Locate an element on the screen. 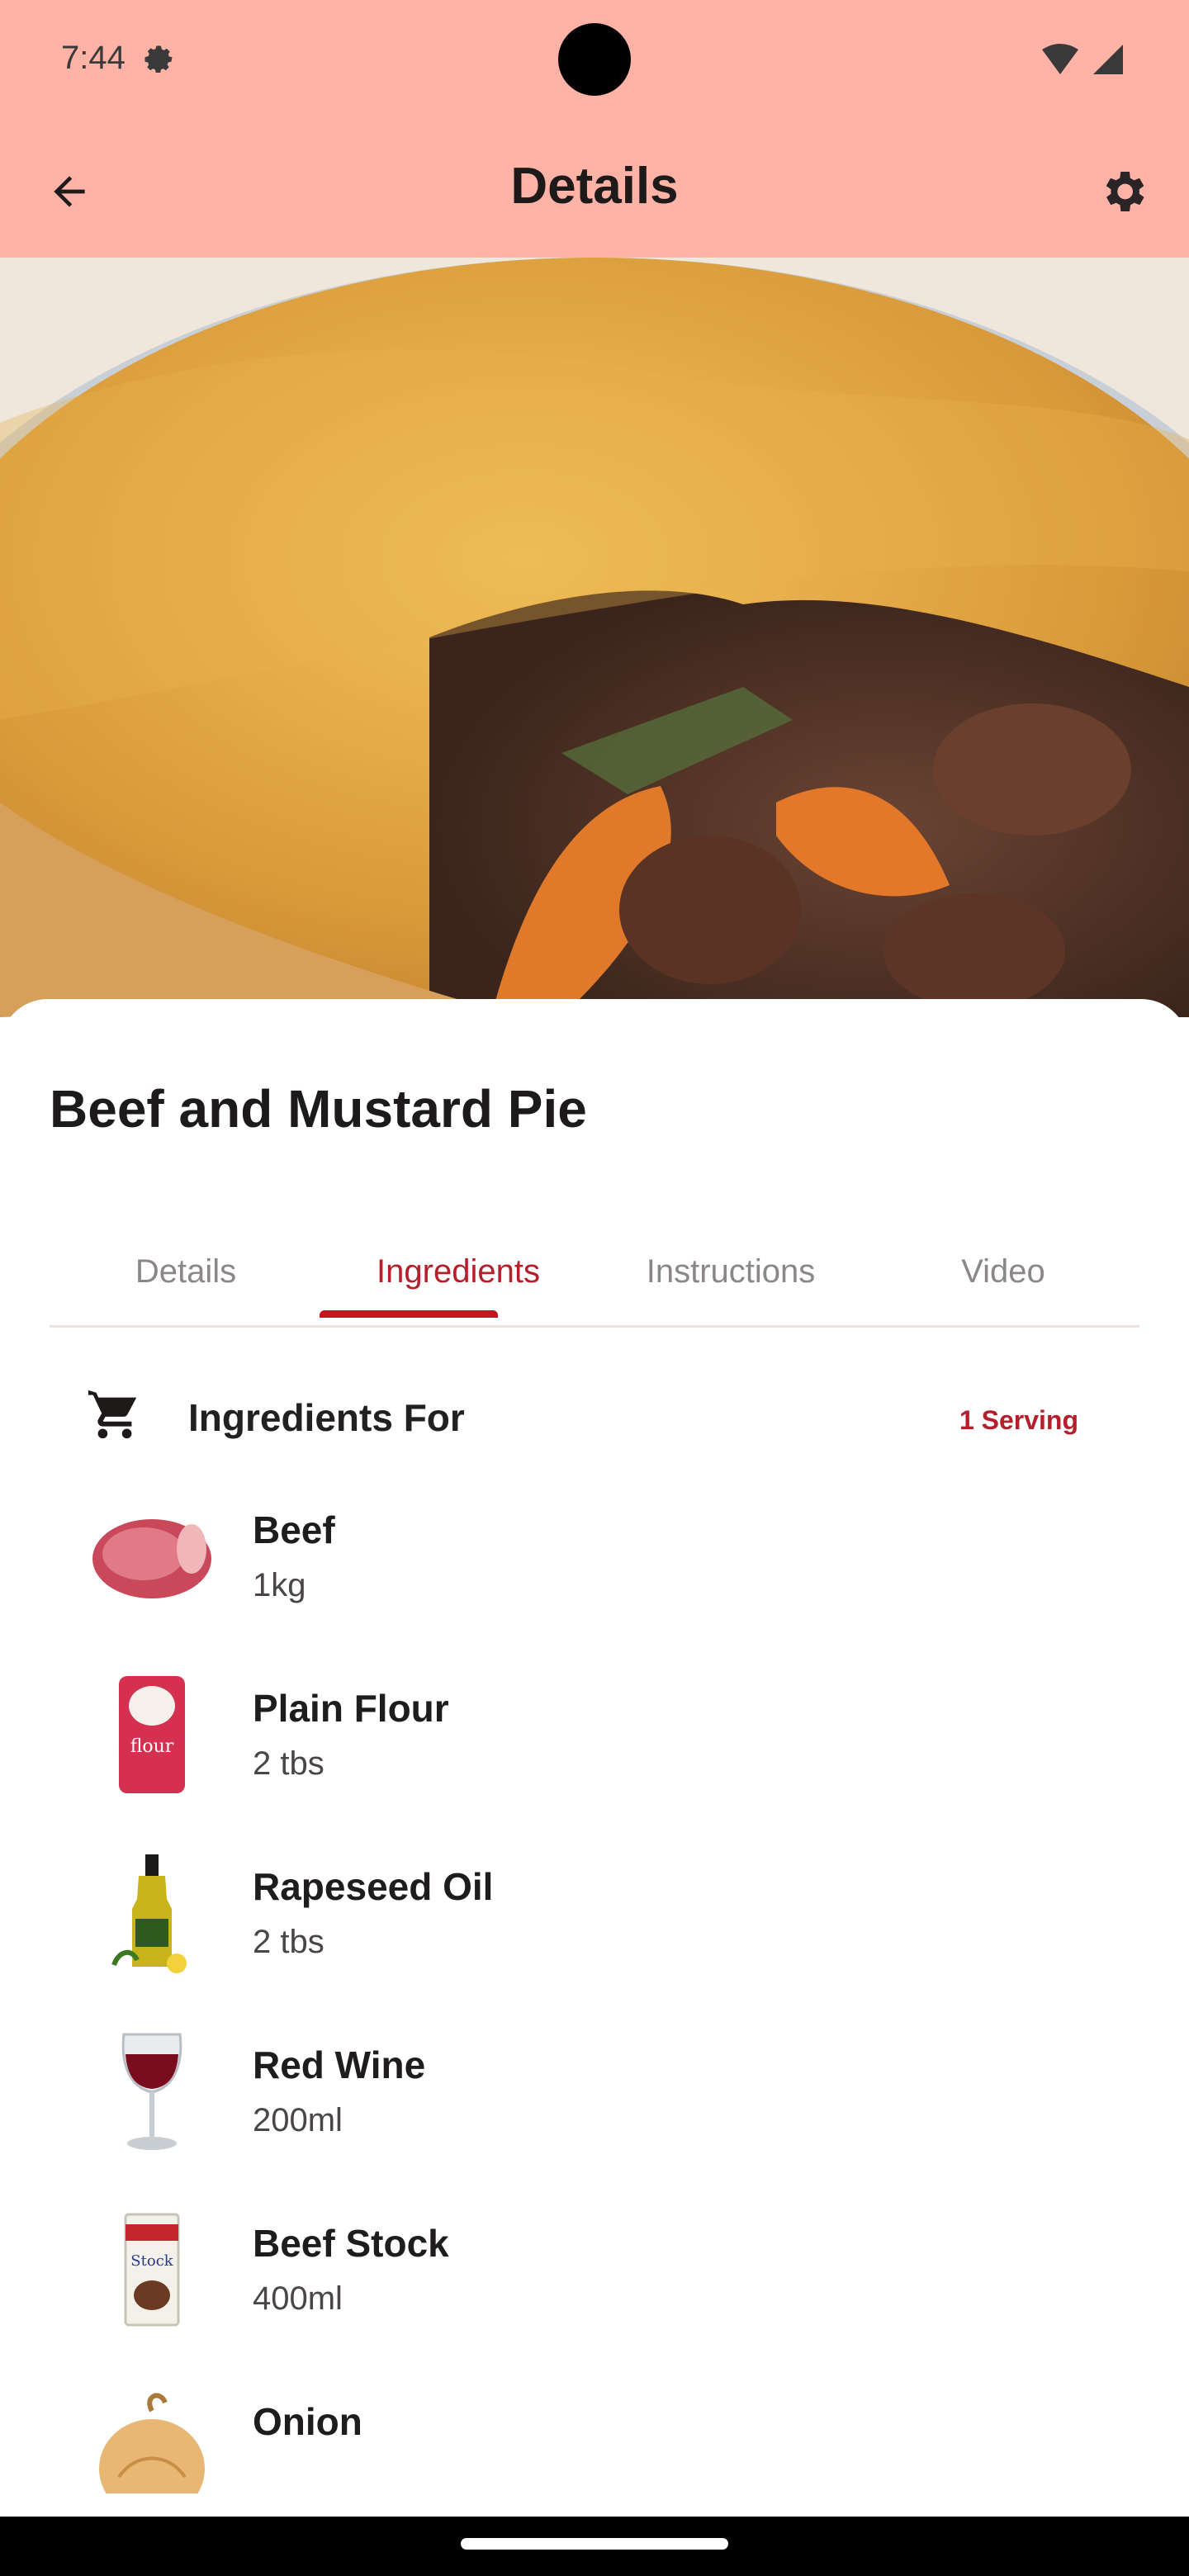 The image size is (1189, 2576). tab-bar: Details Ingredients Instructions Video is located at coordinates (594, 1271).